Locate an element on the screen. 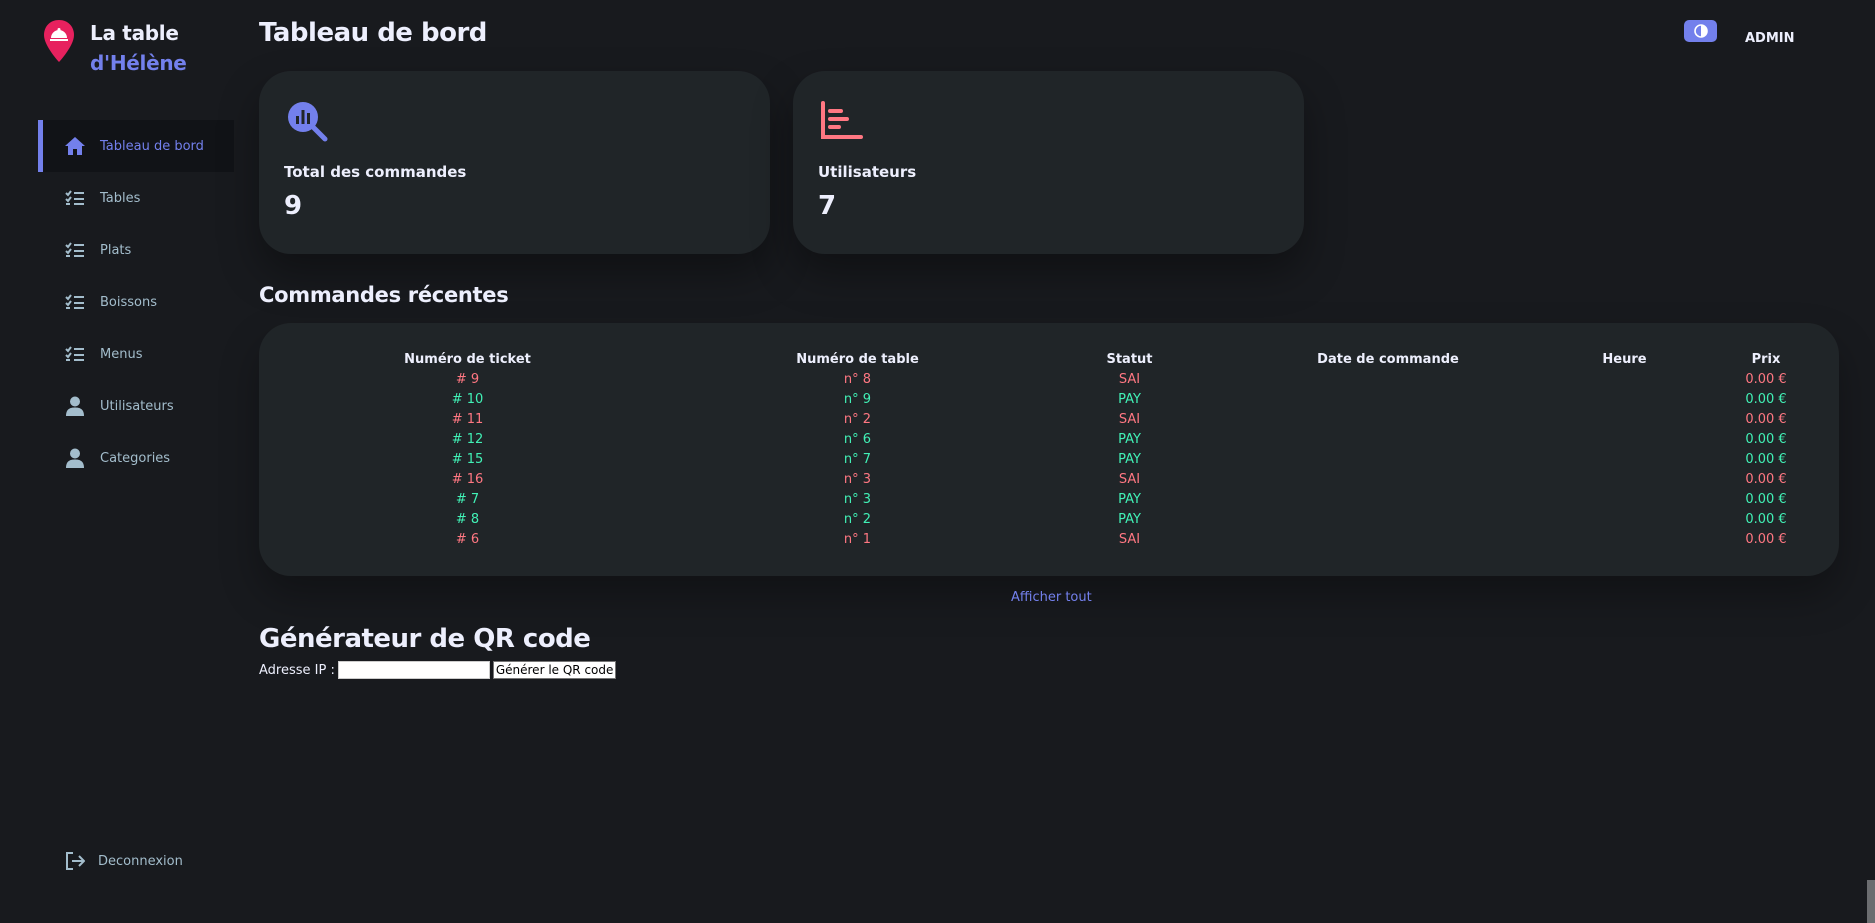  sidebar-item-label: Plats is located at coordinates (116, 250).